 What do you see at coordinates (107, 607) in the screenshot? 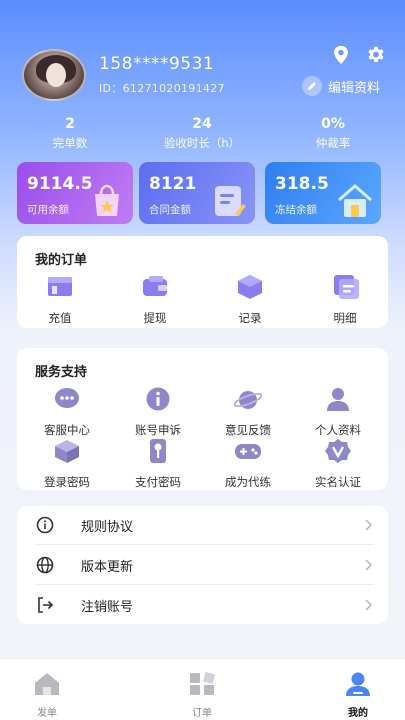
I see `menu-item-label: 注销账号` at bounding box center [107, 607].